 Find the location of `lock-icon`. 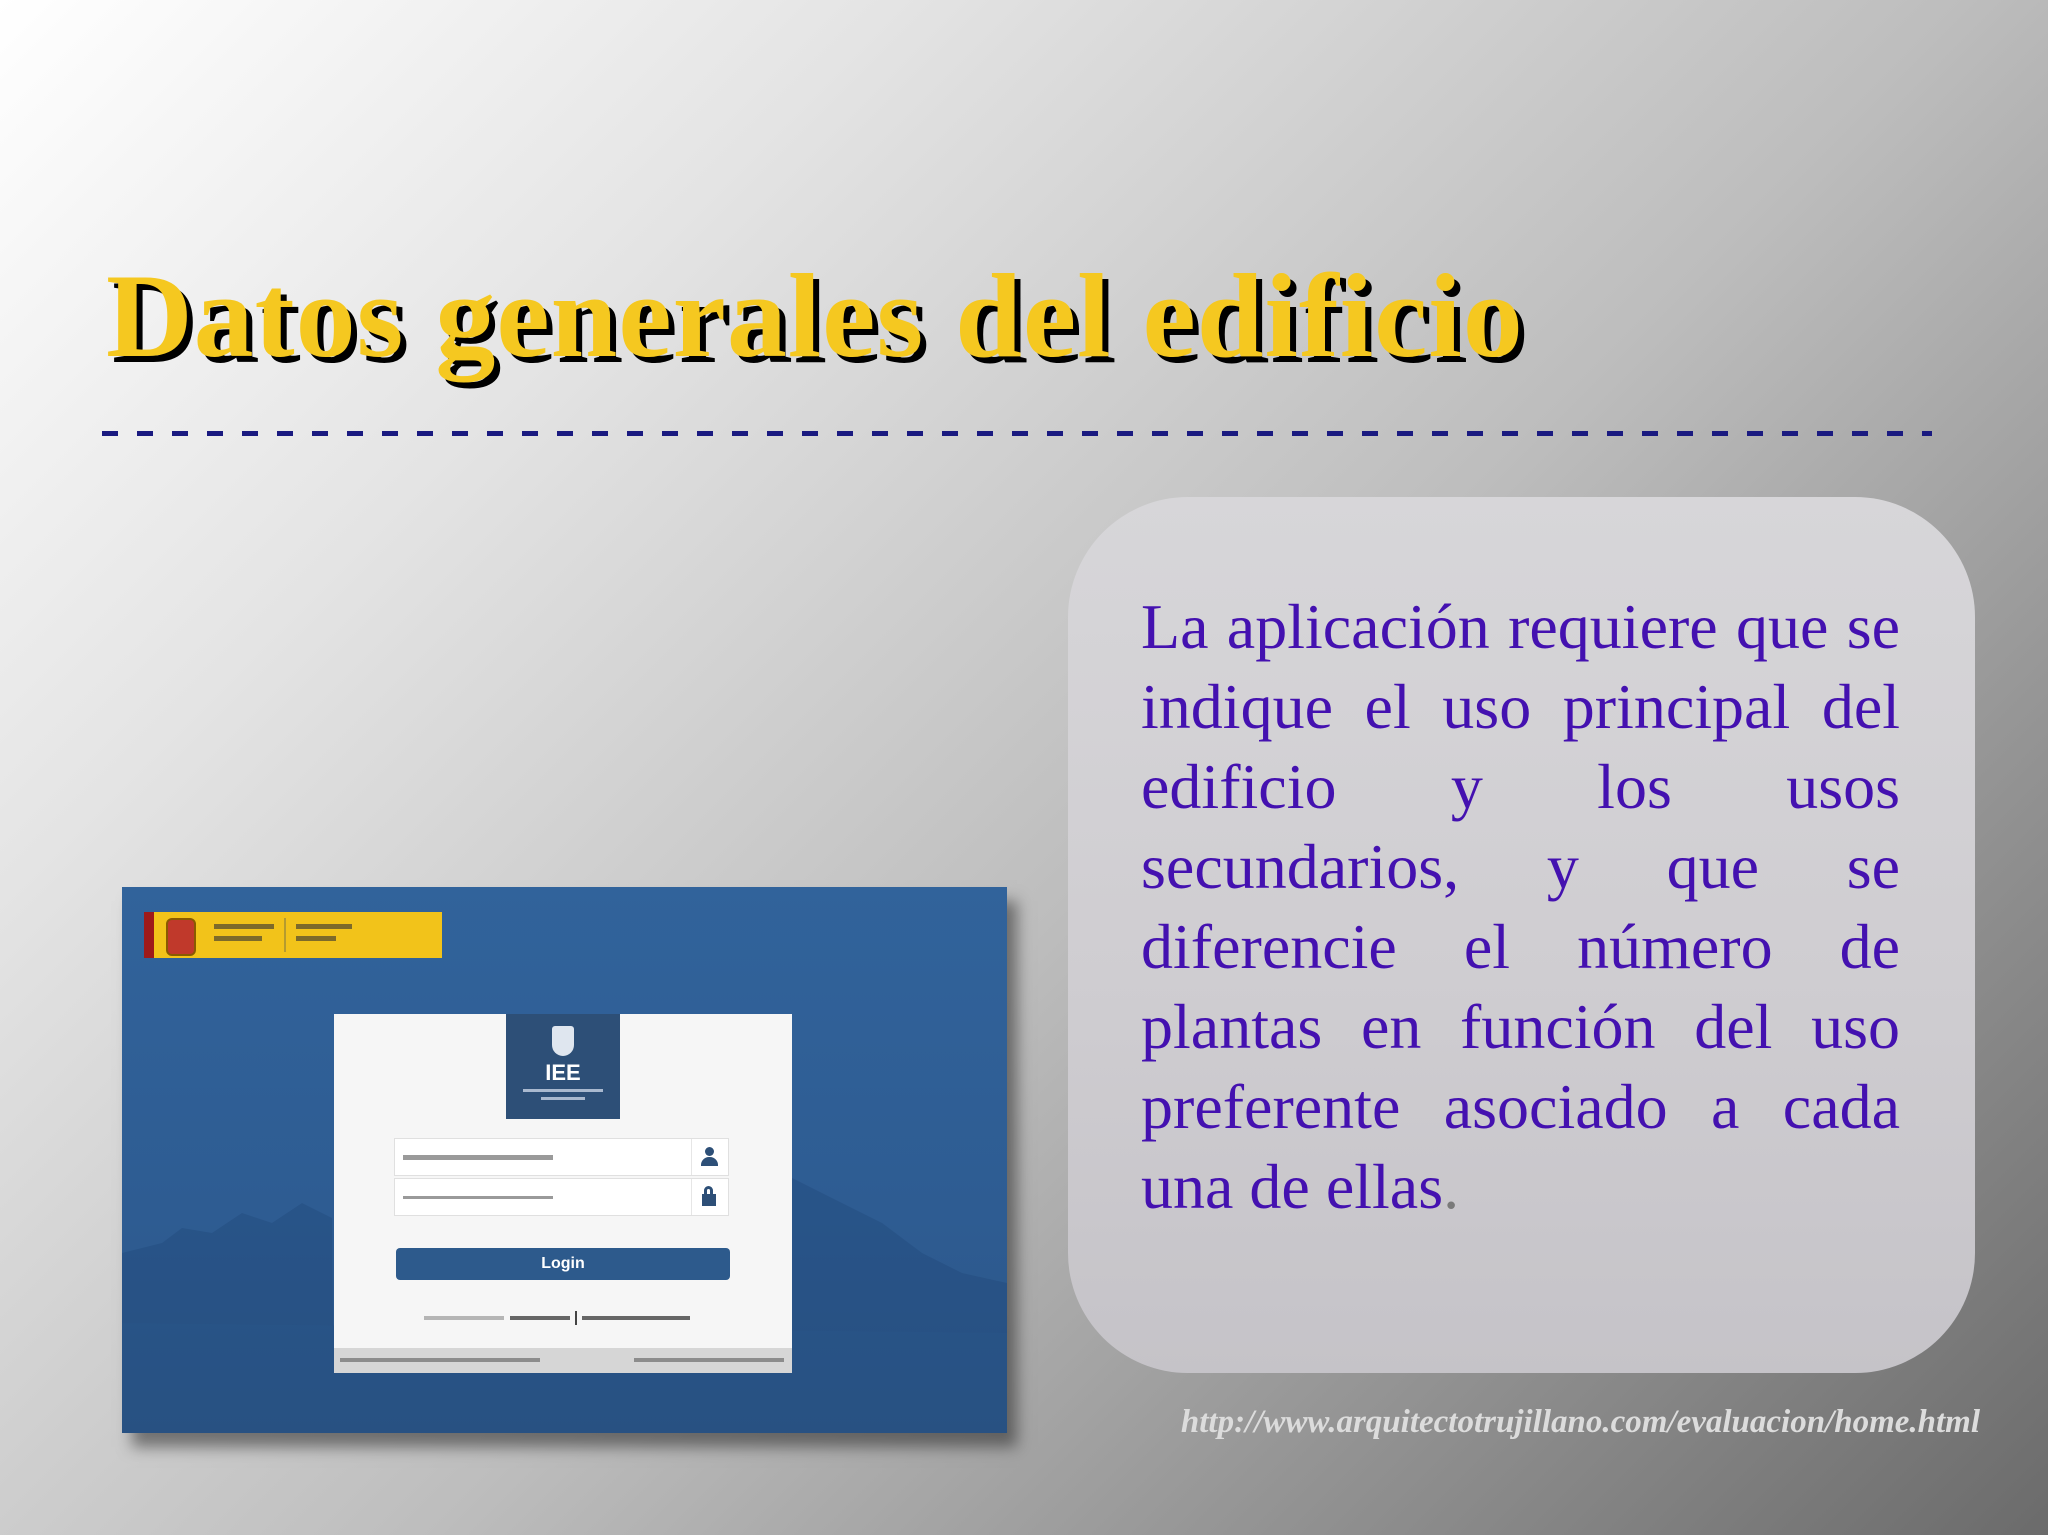

lock-icon is located at coordinates (709, 1197).